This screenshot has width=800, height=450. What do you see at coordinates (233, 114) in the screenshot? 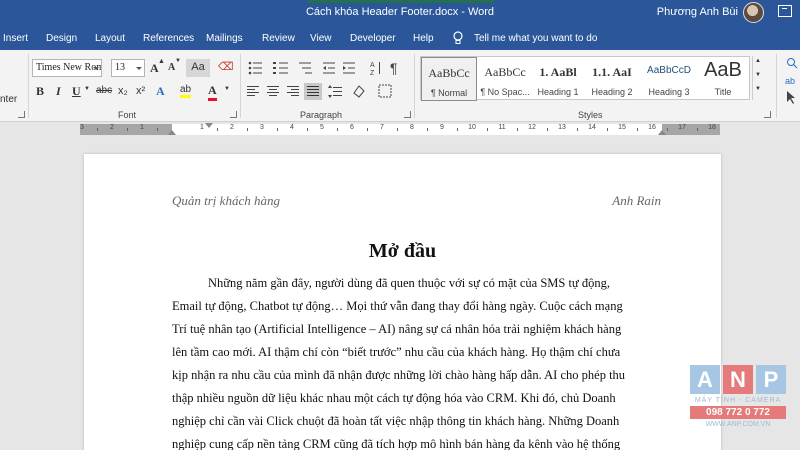
I see `font-launcher-icon` at bounding box center [233, 114].